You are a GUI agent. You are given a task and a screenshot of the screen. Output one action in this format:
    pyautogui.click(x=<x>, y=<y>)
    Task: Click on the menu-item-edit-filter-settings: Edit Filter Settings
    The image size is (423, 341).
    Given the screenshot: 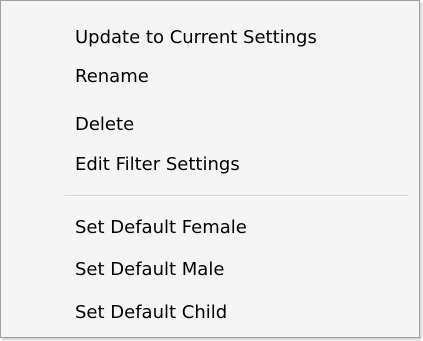 What is the action you would take?
    pyautogui.click(x=210, y=165)
    